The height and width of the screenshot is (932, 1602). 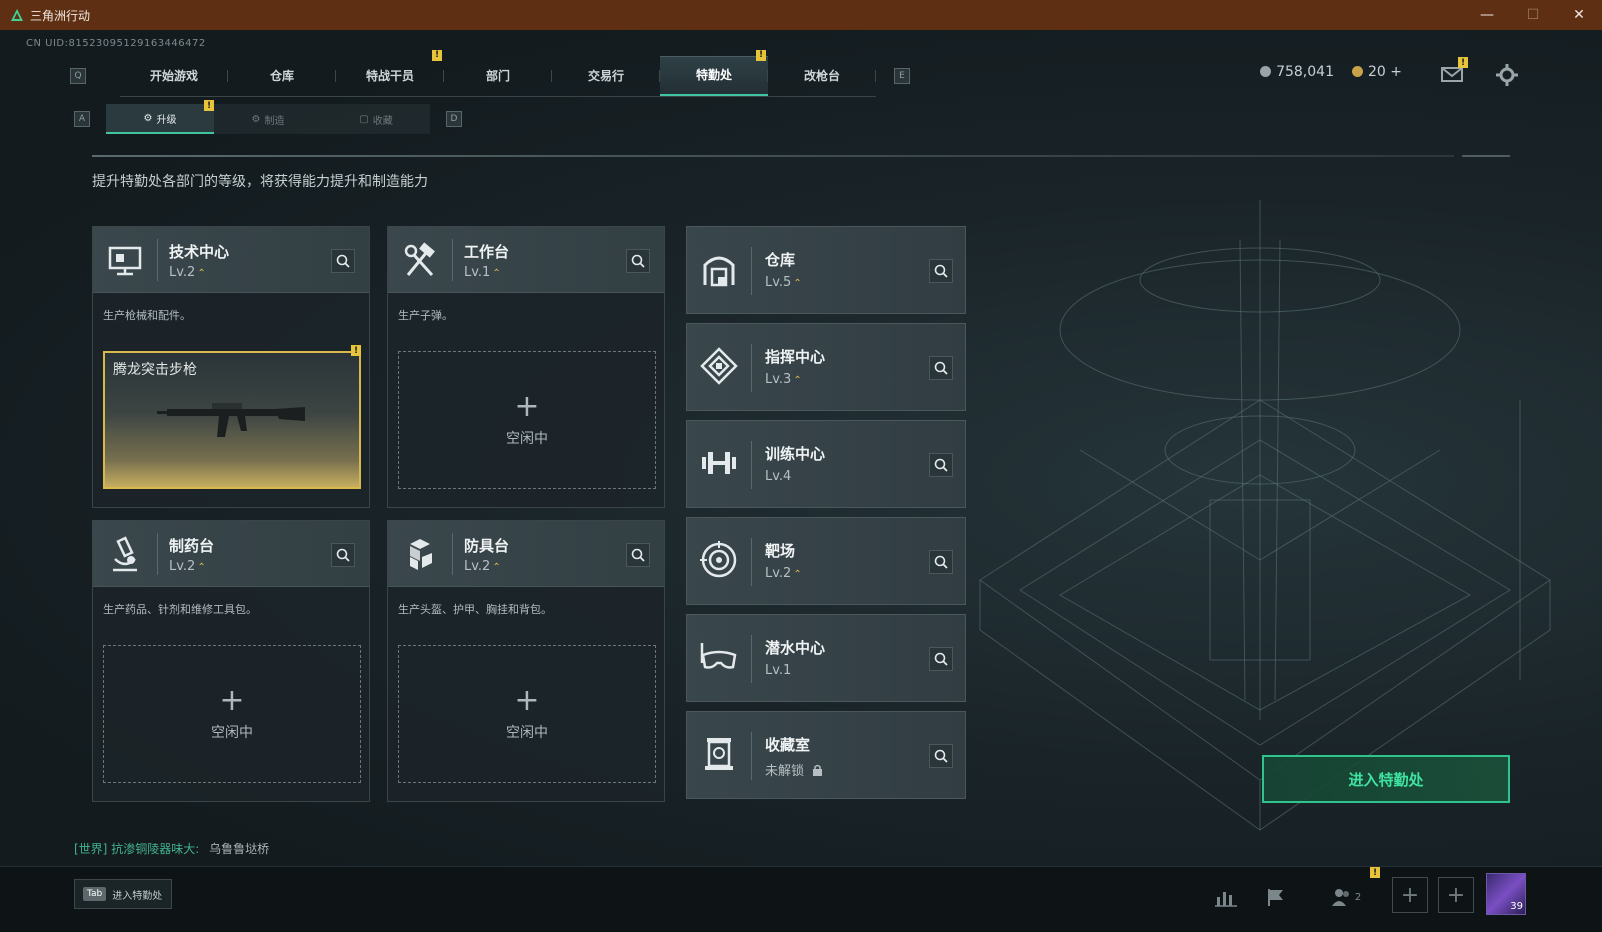 I want to click on chat-sender: 抗渗铜陵器味大:, so click(x=155, y=849).